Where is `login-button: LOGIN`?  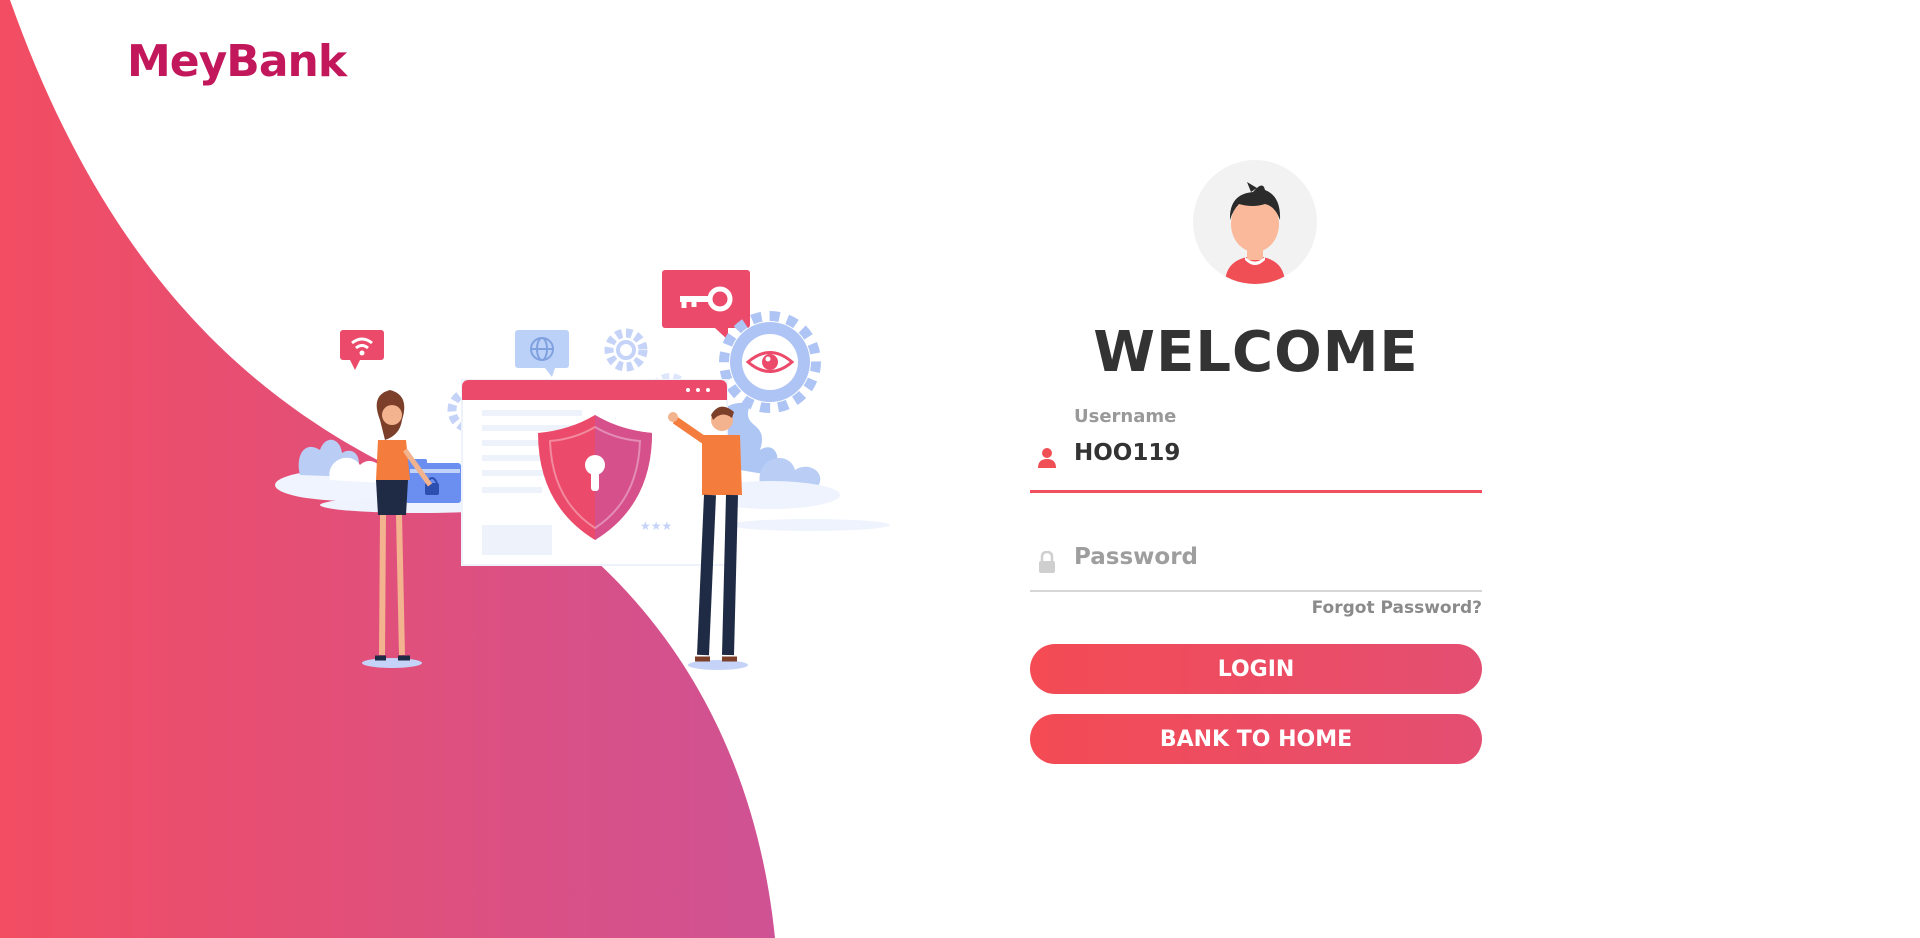 login-button: LOGIN is located at coordinates (1256, 669).